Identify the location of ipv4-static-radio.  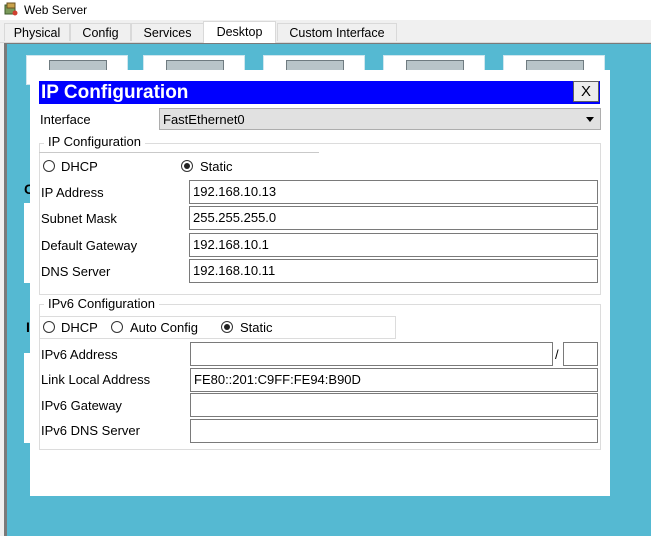
(187, 166).